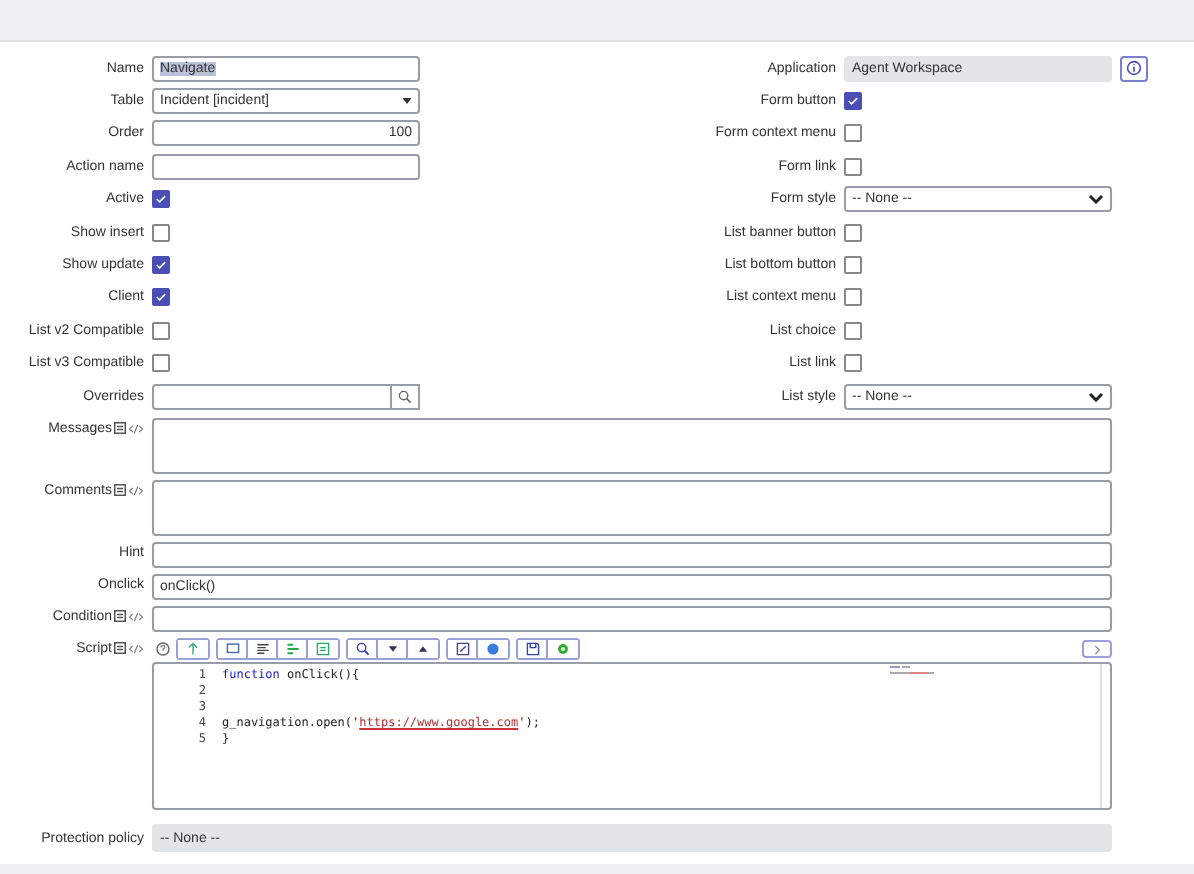 This screenshot has width=1194, height=874. I want to click on ring-icon, so click(563, 649).